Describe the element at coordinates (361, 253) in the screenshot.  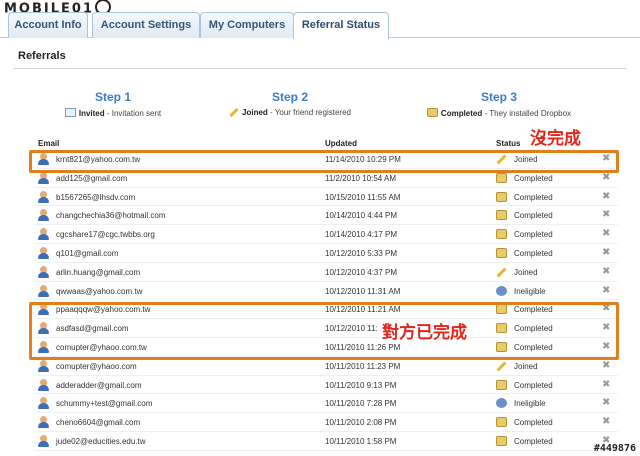
I see `row-updated: 10/12/2010 5:33 PM` at that location.